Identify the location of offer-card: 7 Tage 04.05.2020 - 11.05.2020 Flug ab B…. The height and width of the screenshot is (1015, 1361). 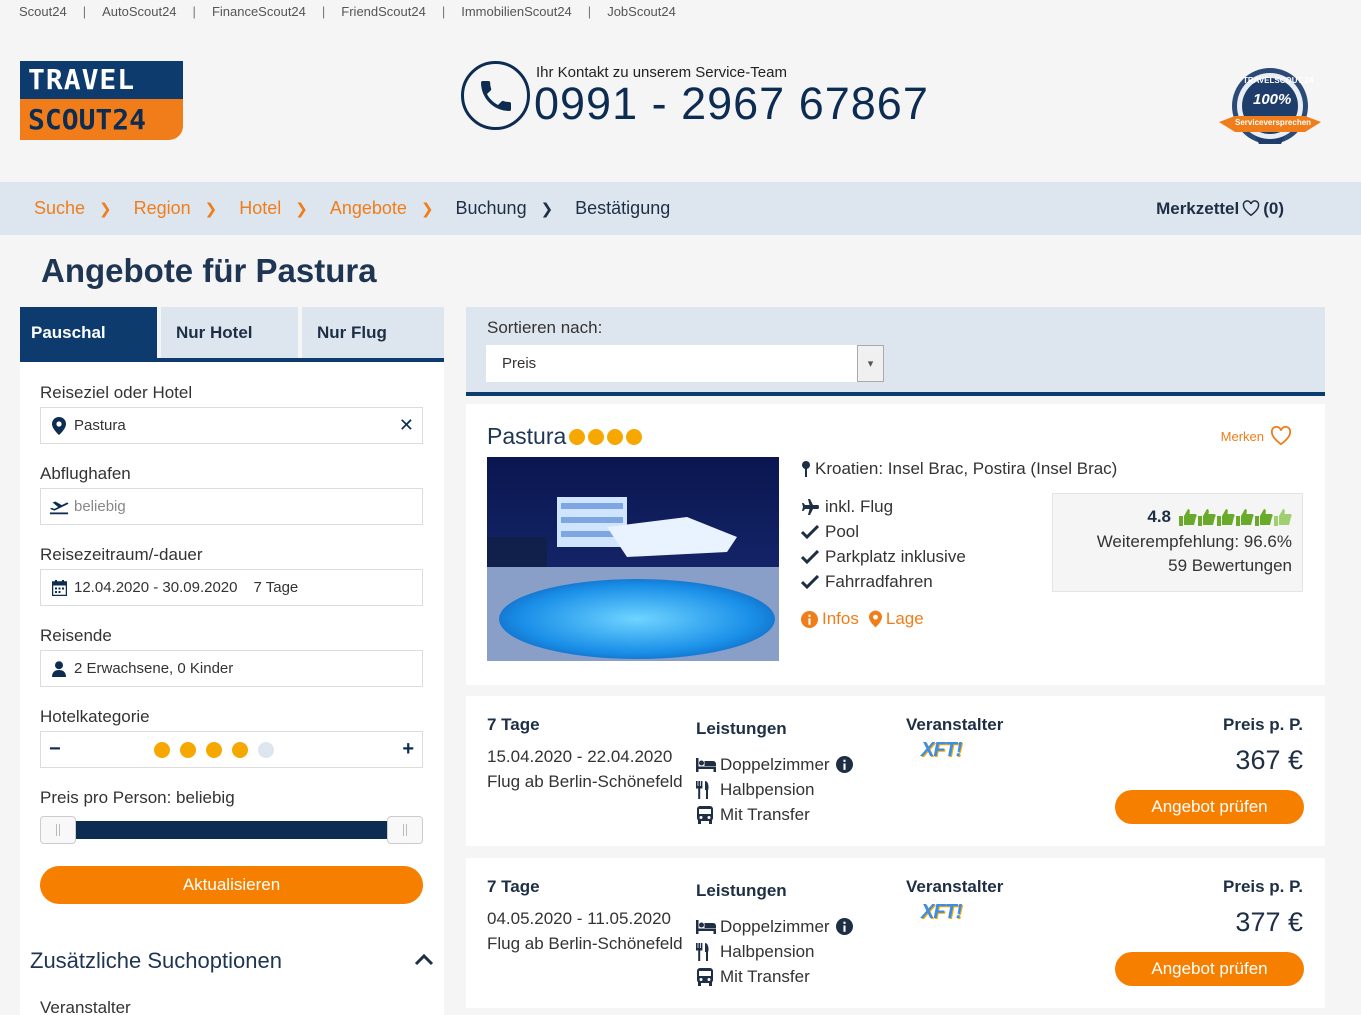
(895, 933).